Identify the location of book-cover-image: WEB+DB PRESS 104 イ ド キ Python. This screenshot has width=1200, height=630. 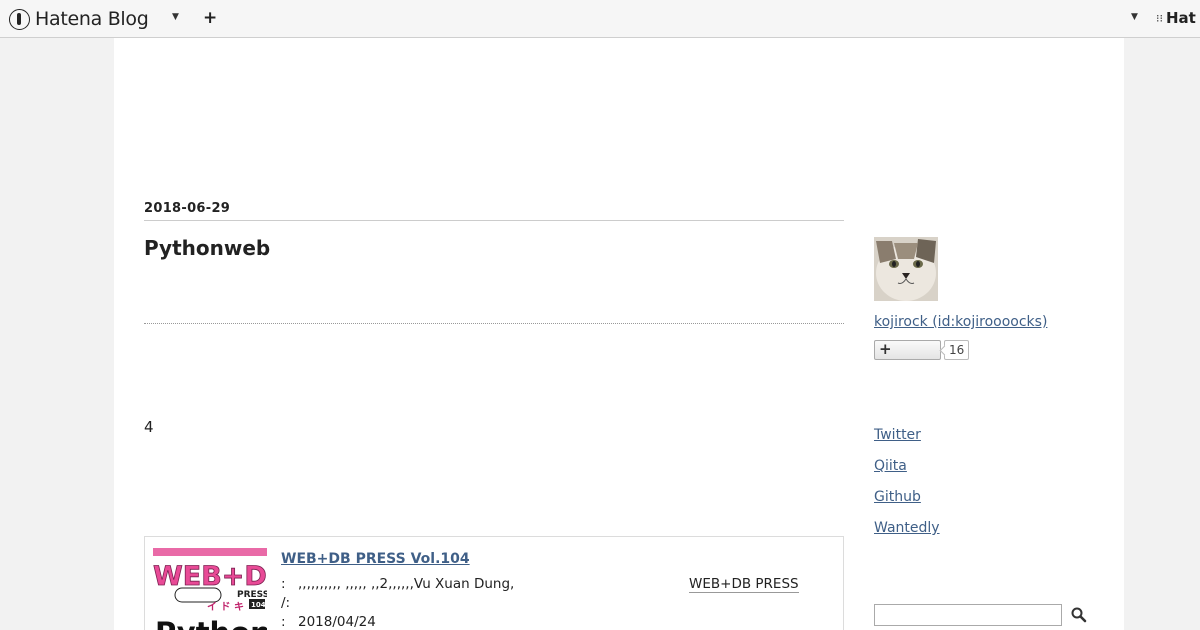
(210, 589).